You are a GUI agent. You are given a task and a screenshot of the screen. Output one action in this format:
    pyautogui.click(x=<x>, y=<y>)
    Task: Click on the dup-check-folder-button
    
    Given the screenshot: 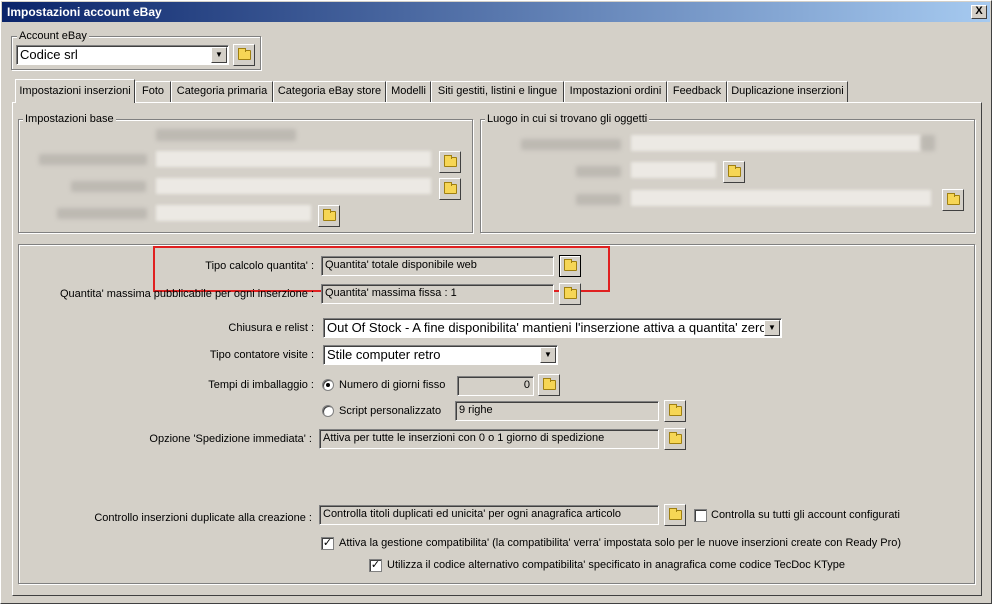 What is the action you would take?
    pyautogui.click(x=675, y=515)
    